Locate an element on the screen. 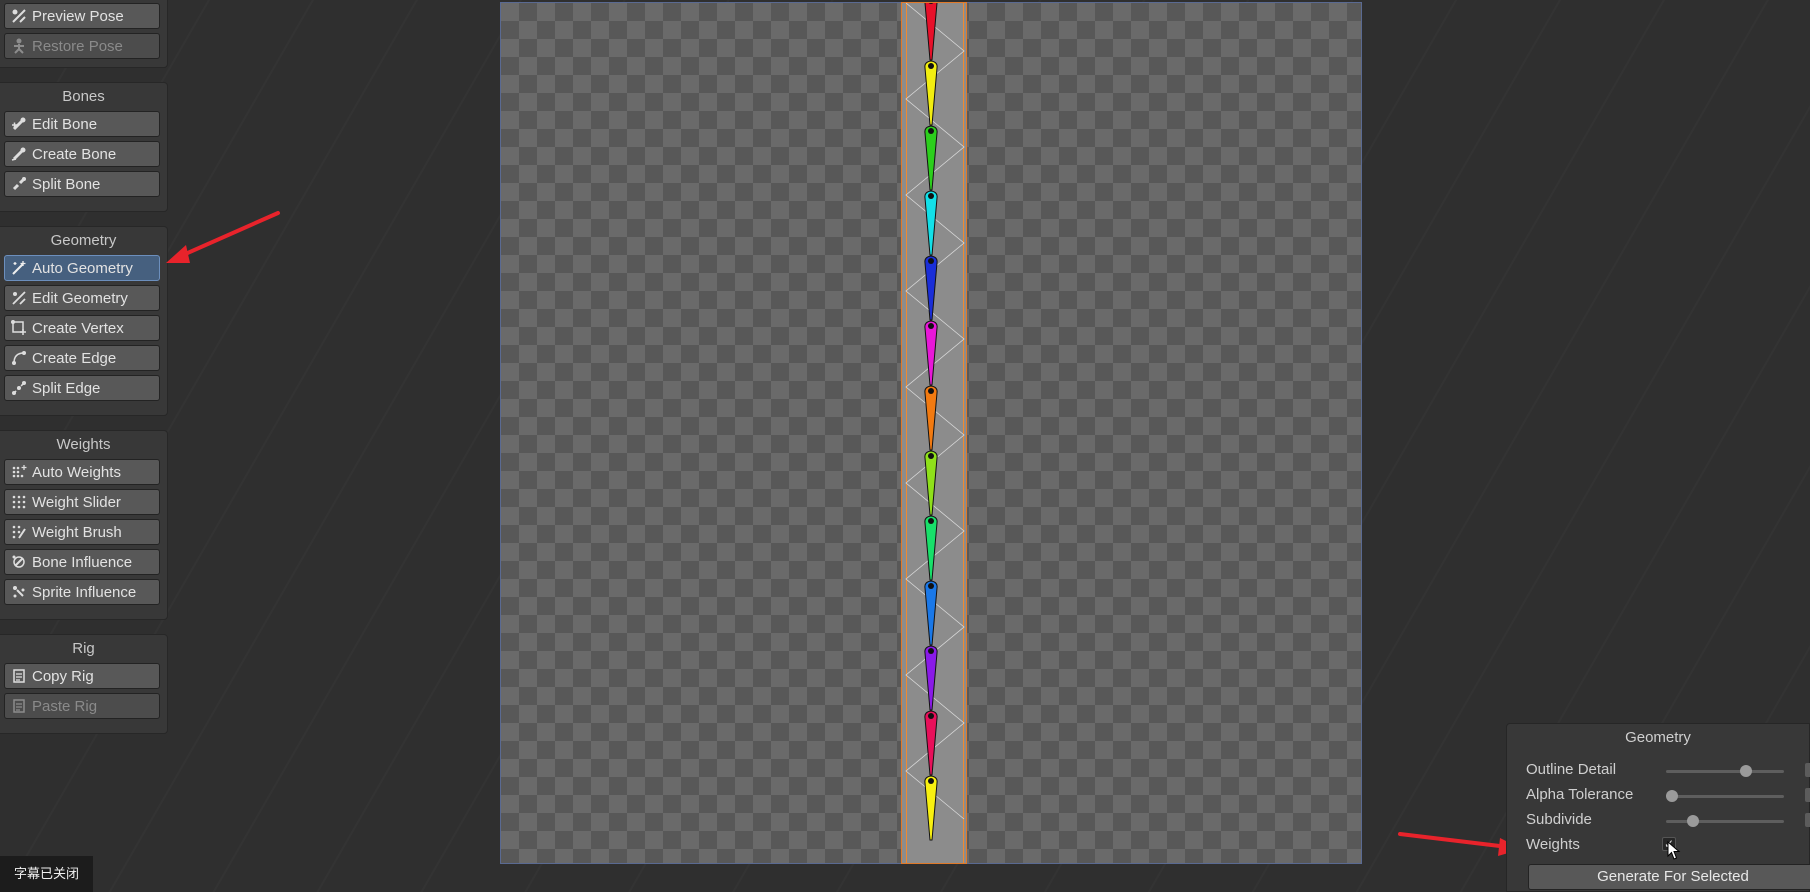 This screenshot has width=1810, height=892. copy-rig-label: Copy Rig is located at coordinates (63, 676).